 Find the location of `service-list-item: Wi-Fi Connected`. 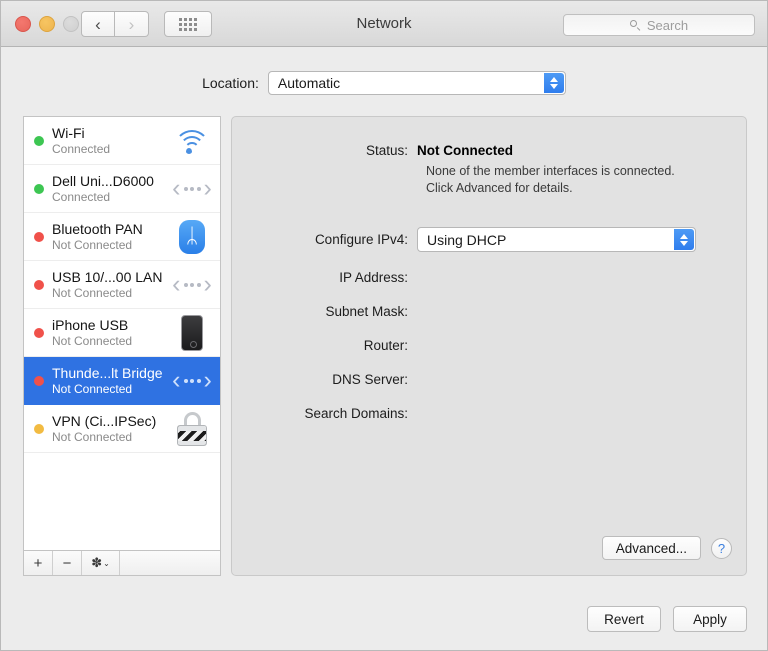

service-list-item: Wi-Fi Connected is located at coordinates (122, 141).